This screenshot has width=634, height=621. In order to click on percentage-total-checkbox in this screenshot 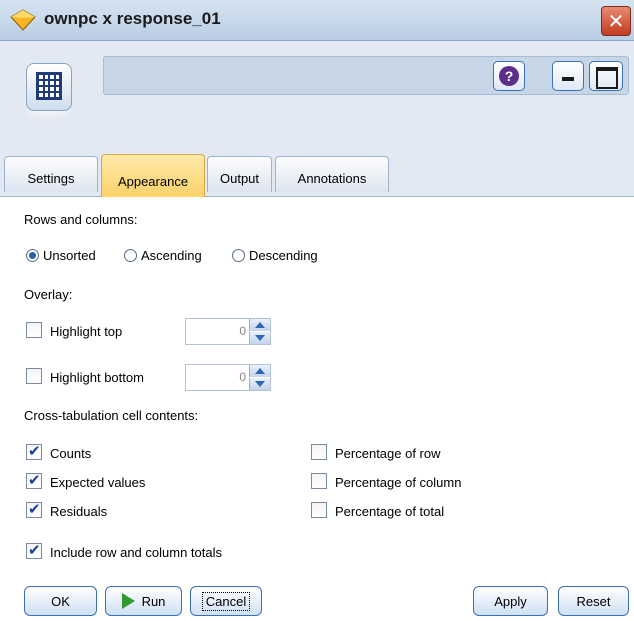, I will do `click(319, 510)`.